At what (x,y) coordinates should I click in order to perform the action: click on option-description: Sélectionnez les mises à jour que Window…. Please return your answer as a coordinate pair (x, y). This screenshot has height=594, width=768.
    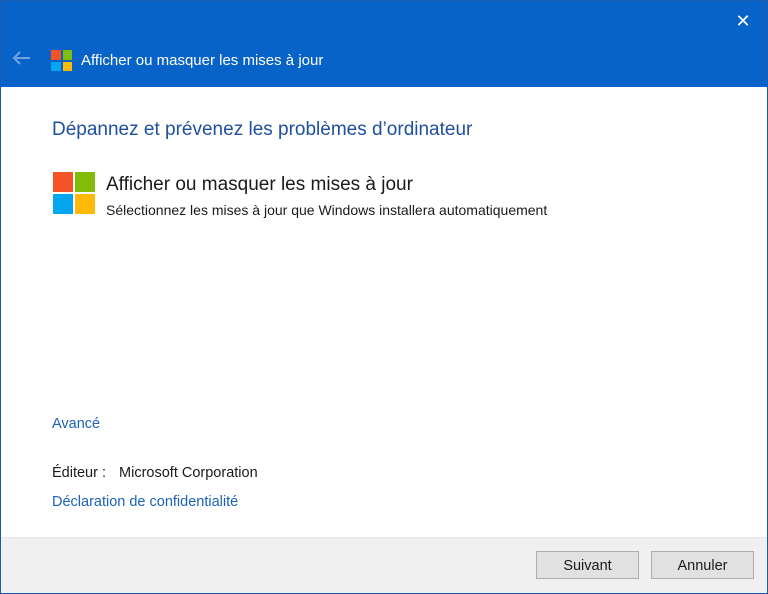
    Looking at the image, I should click on (327, 210).